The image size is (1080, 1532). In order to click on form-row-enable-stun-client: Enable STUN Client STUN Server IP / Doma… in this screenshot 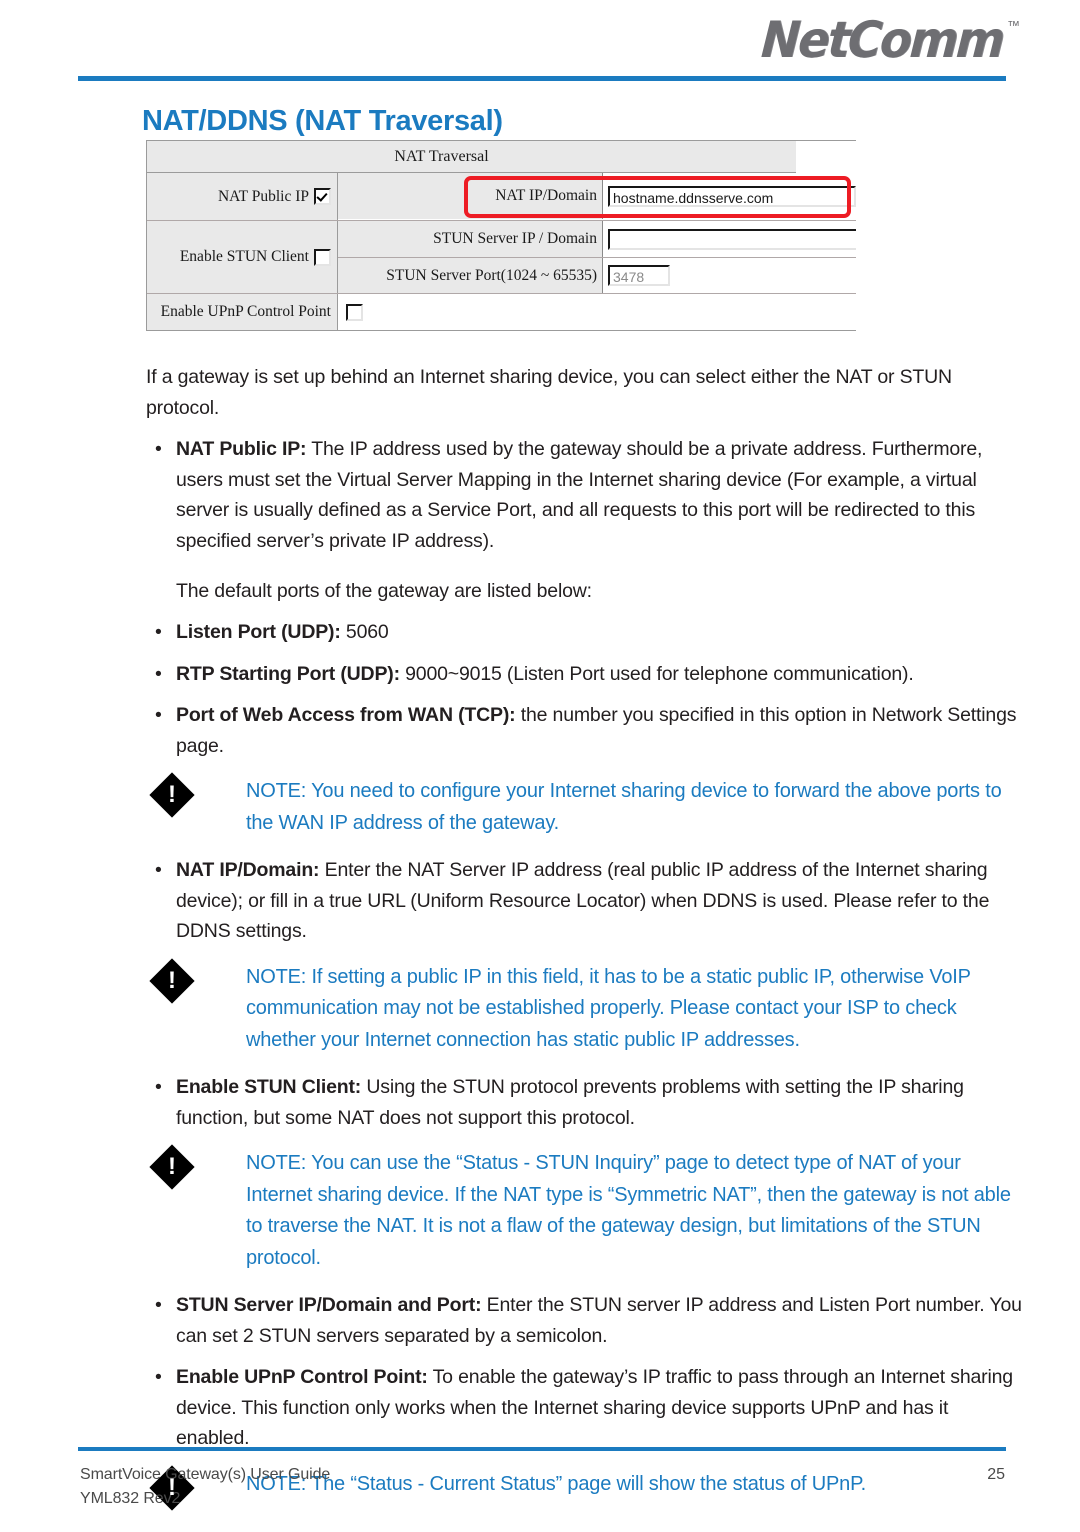, I will do `click(501, 257)`.